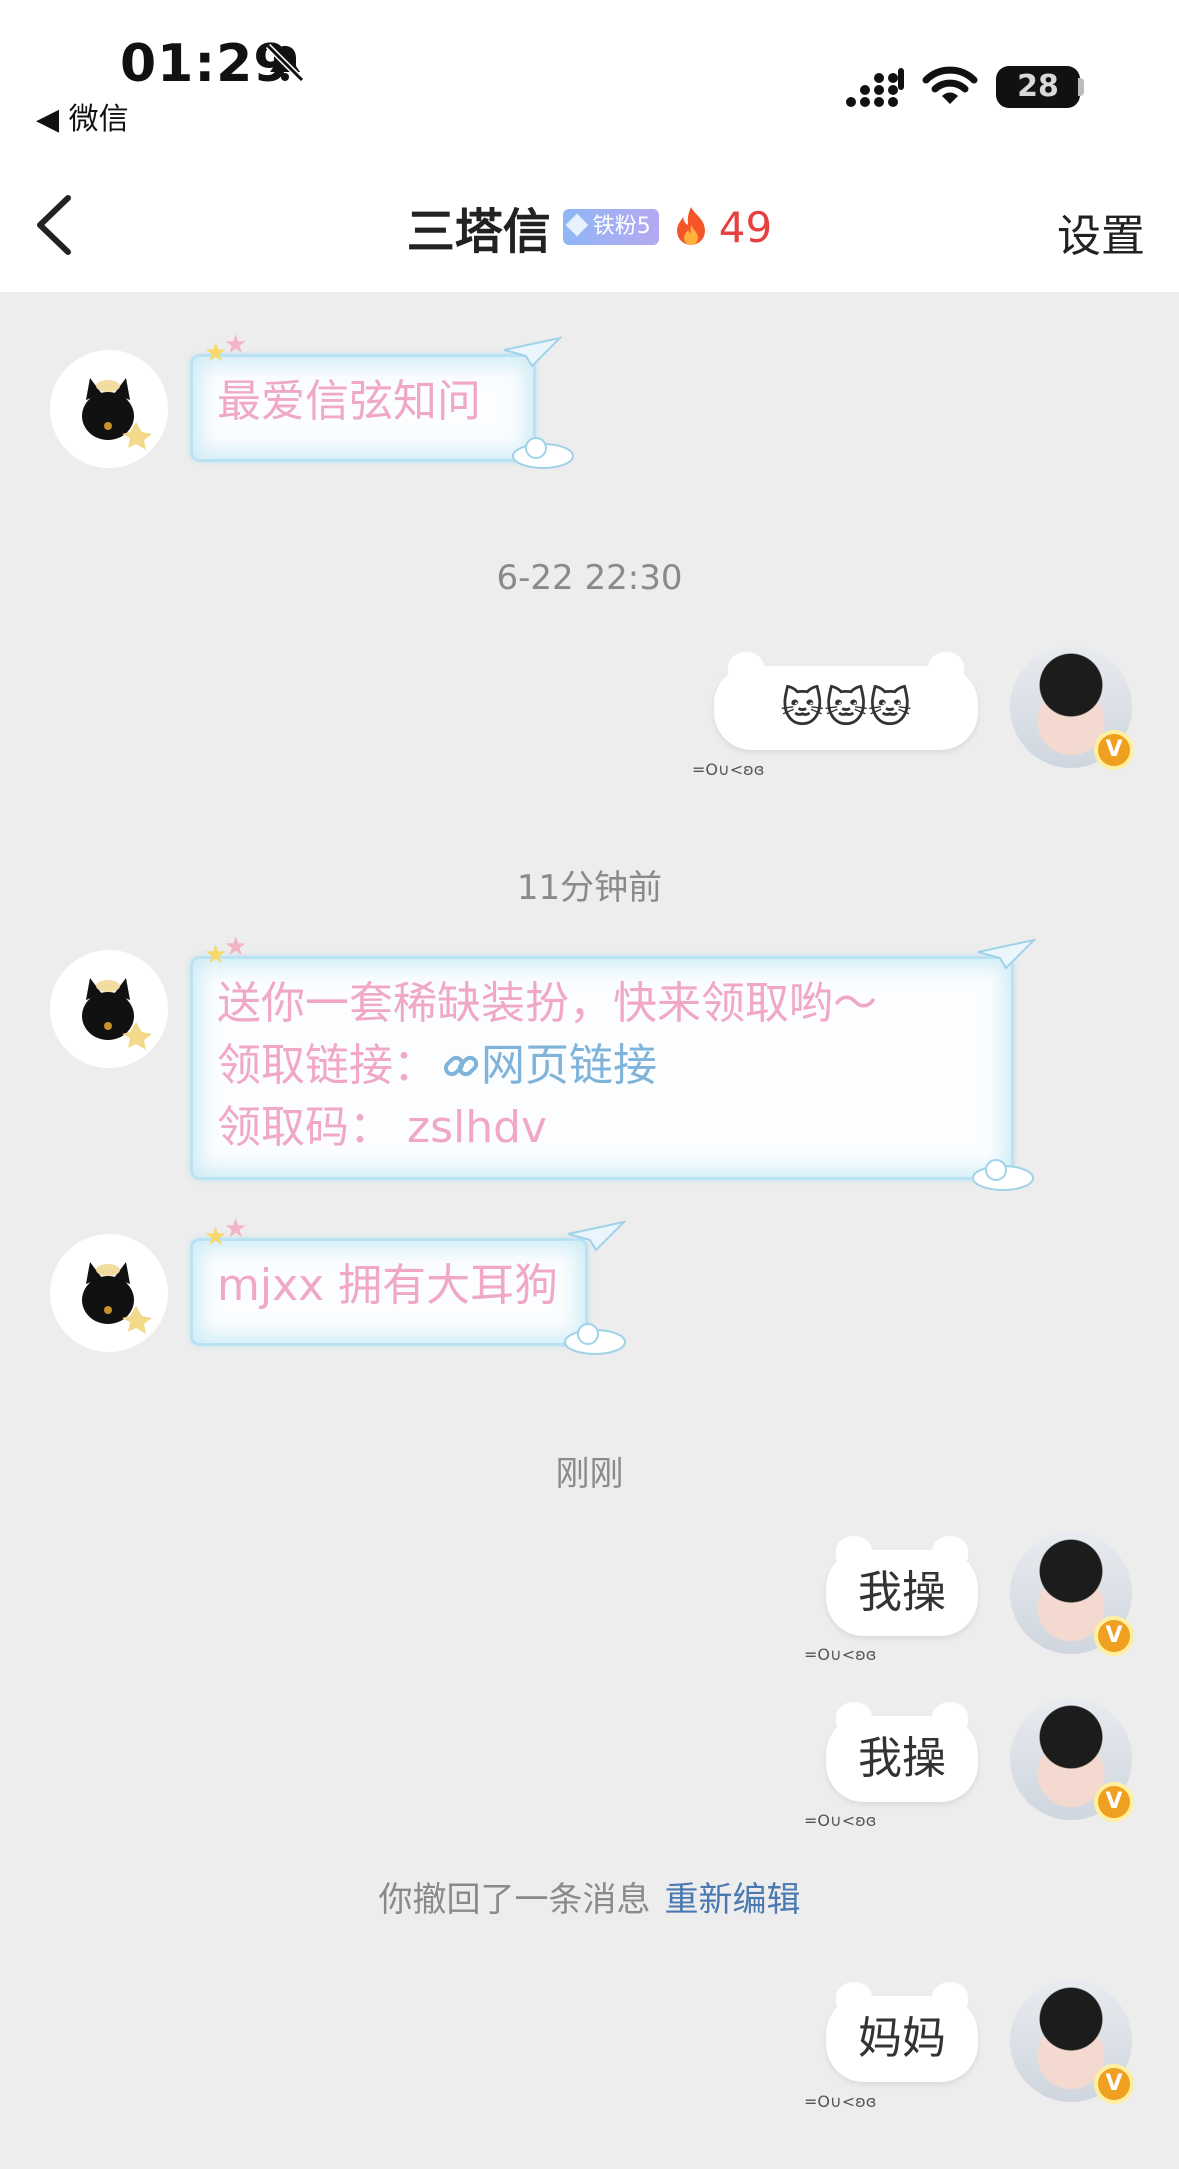  I want to click on incoming-message-bubble: 最爱信弦知问, so click(363, 408).